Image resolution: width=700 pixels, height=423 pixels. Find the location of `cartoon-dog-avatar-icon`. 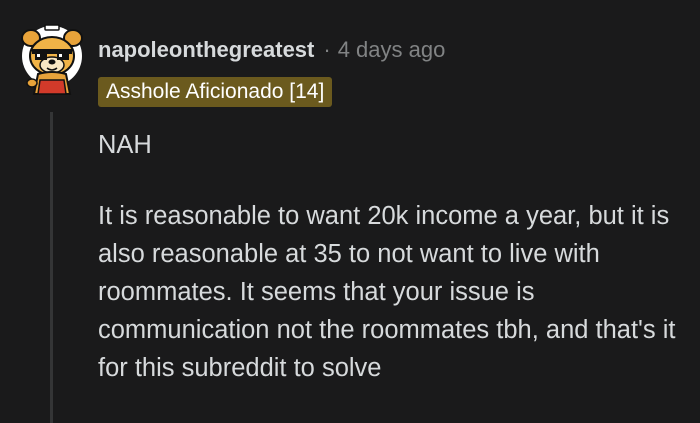

cartoon-dog-avatar-icon is located at coordinates (52, 59).